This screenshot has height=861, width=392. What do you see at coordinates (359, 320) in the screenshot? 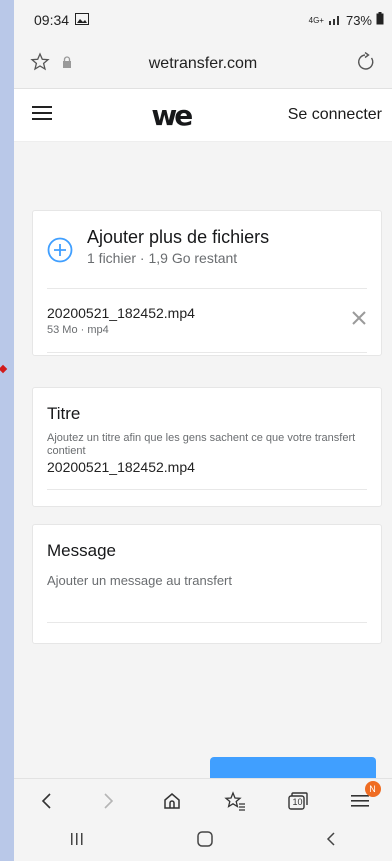
I see `remove-file-icon` at bounding box center [359, 320].